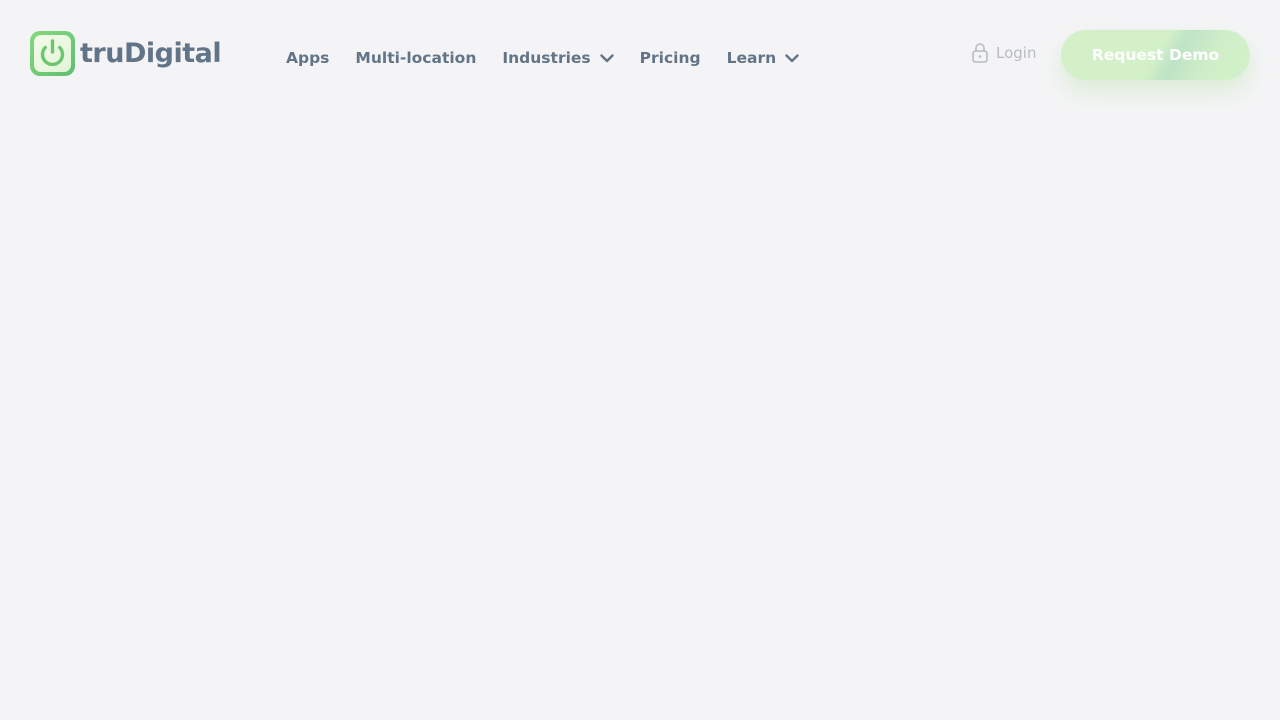  I want to click on login-link: Login, so click(1004, 52).